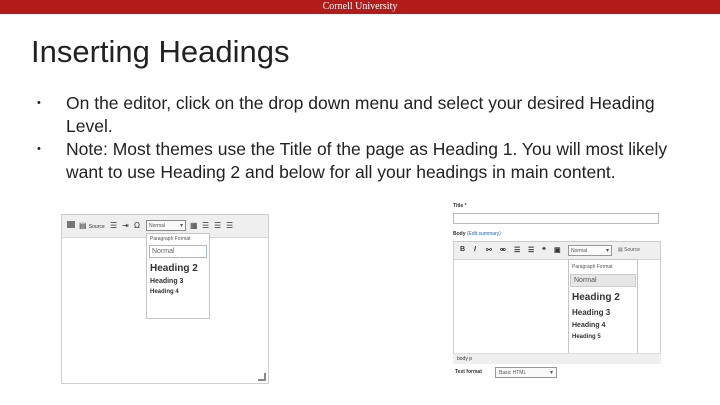  I want to click on numbered-list-icon: ☰, so click(531, 250).